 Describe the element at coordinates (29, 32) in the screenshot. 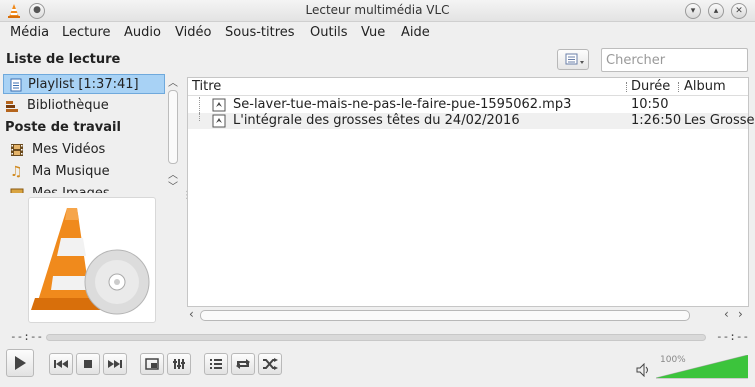

I see `menu-media: Média` at that location.